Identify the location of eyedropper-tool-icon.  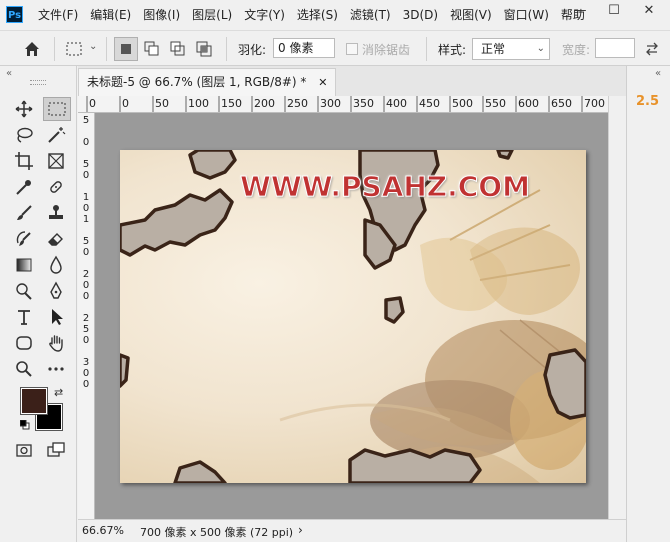
(24, 187).